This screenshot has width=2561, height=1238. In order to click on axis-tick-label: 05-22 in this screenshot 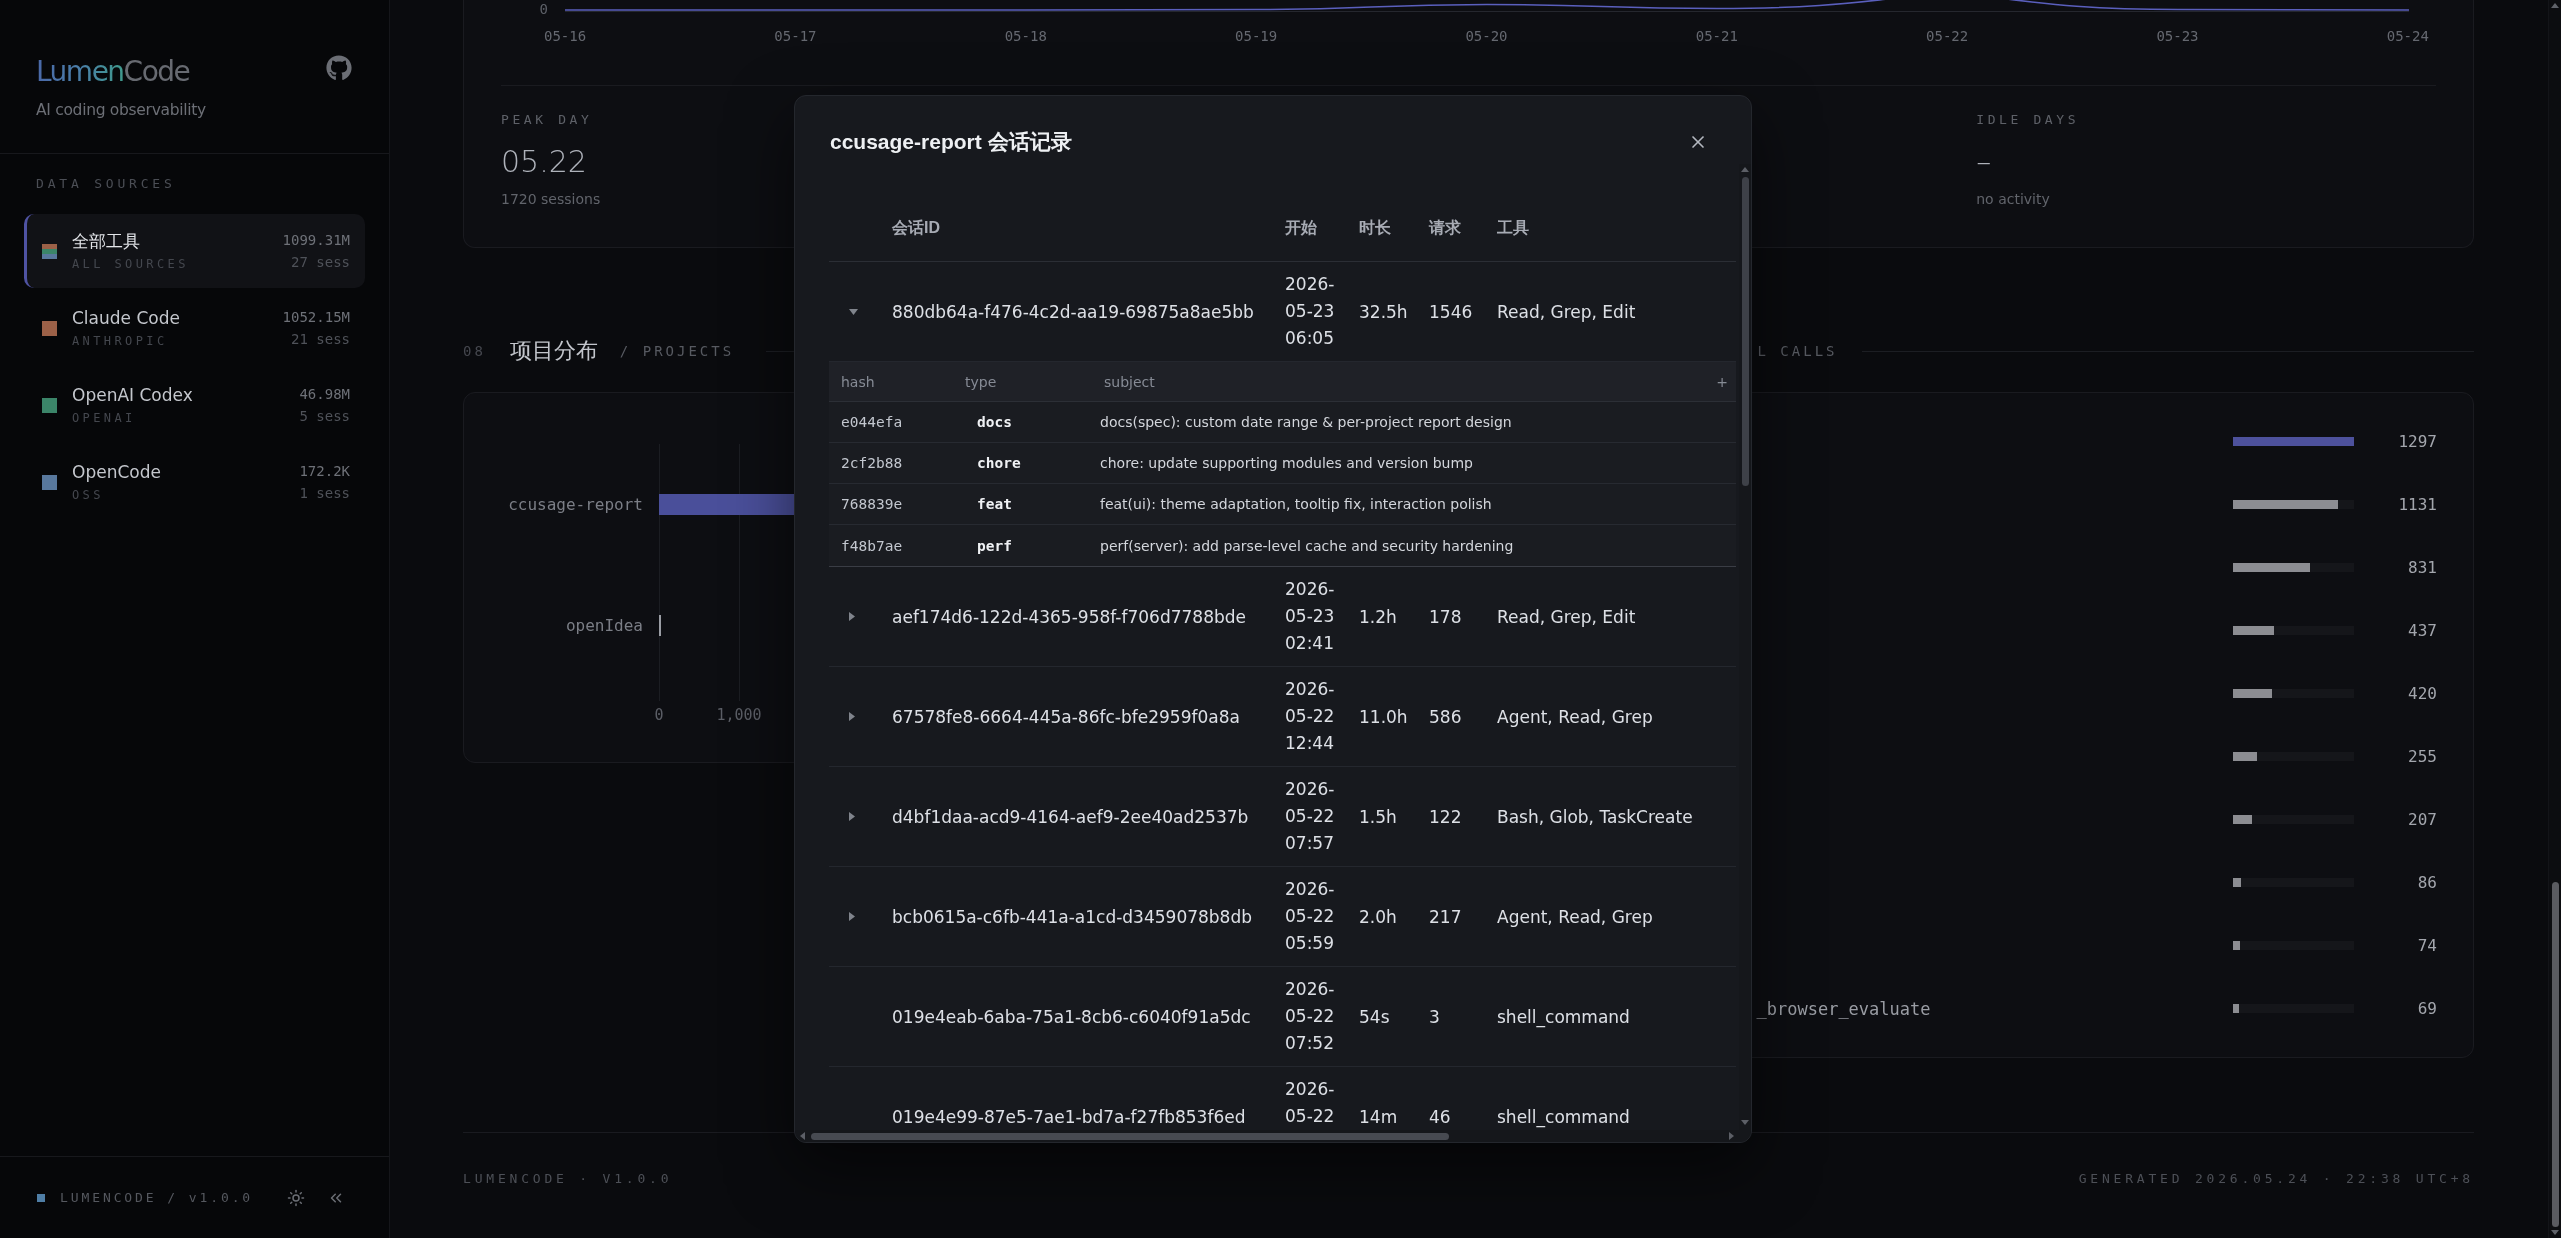, I will do `click(1947, 36)`.